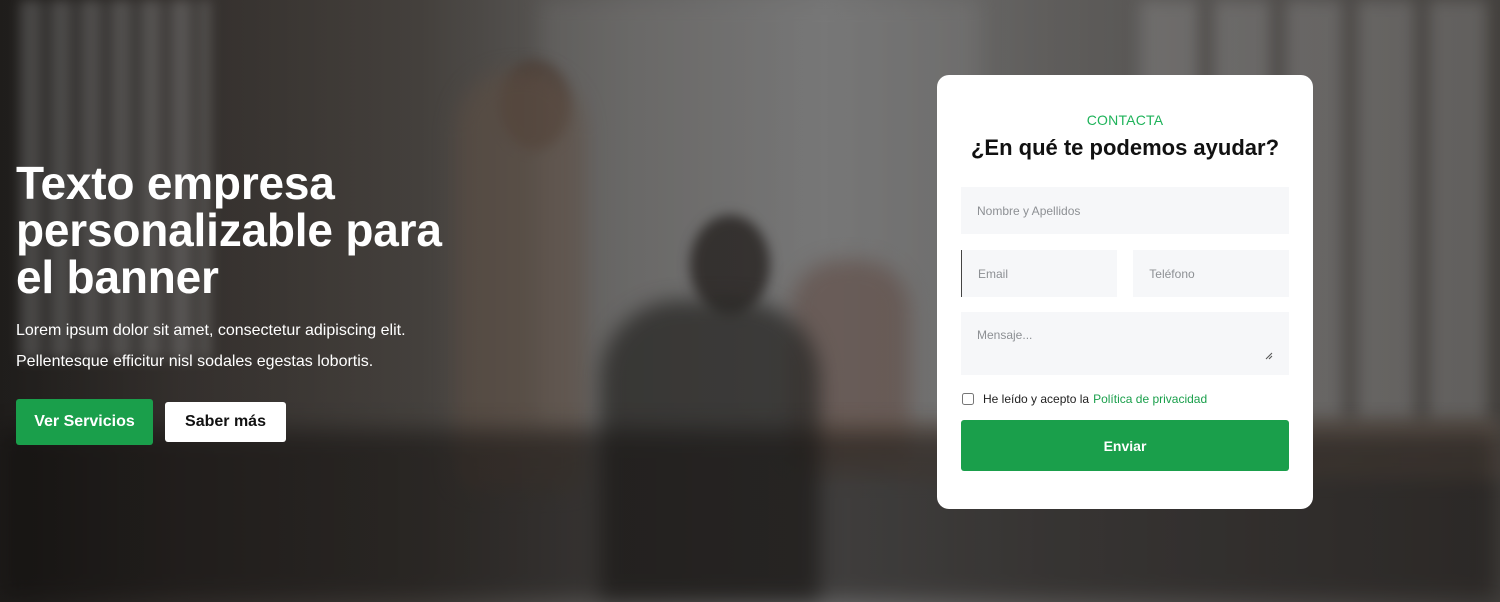 The image size is (1500, 602). I want to click on ver-servicios-button: Ver Servicios, so click(84, 422).